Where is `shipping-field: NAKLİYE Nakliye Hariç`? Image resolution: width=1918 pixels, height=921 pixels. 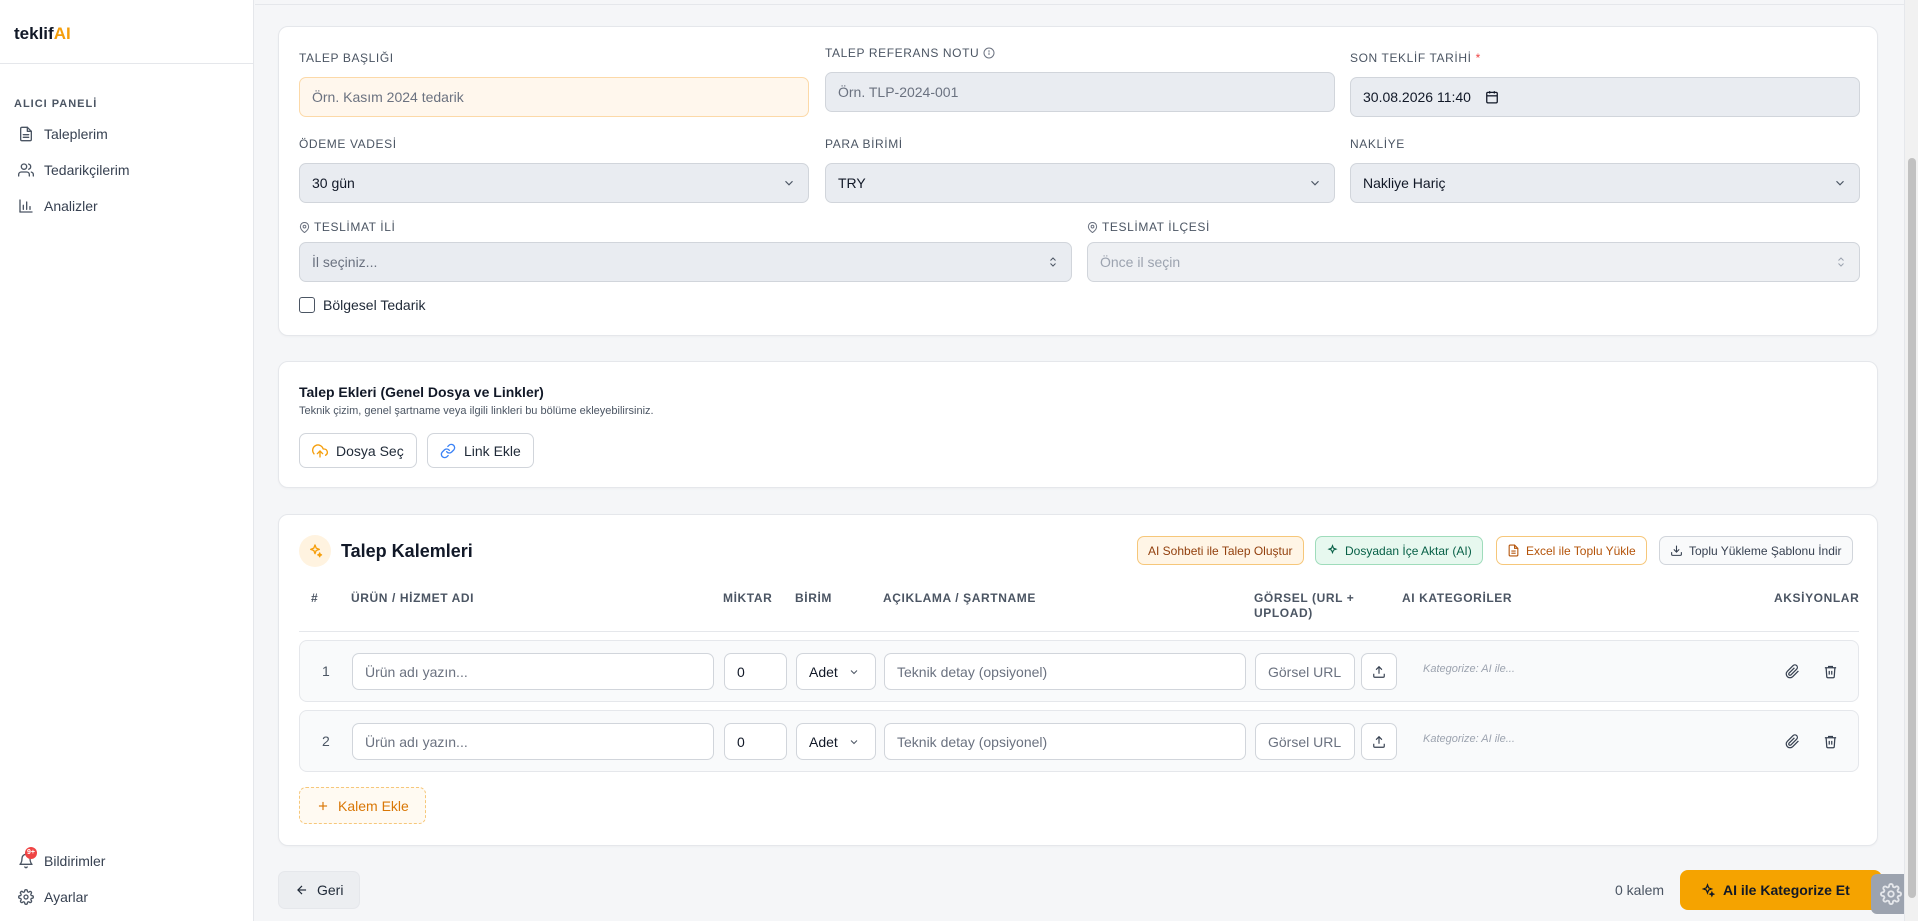 shipping-field: NAKLİYE Nakliye Hariç is located at coordinates (1605, 170).